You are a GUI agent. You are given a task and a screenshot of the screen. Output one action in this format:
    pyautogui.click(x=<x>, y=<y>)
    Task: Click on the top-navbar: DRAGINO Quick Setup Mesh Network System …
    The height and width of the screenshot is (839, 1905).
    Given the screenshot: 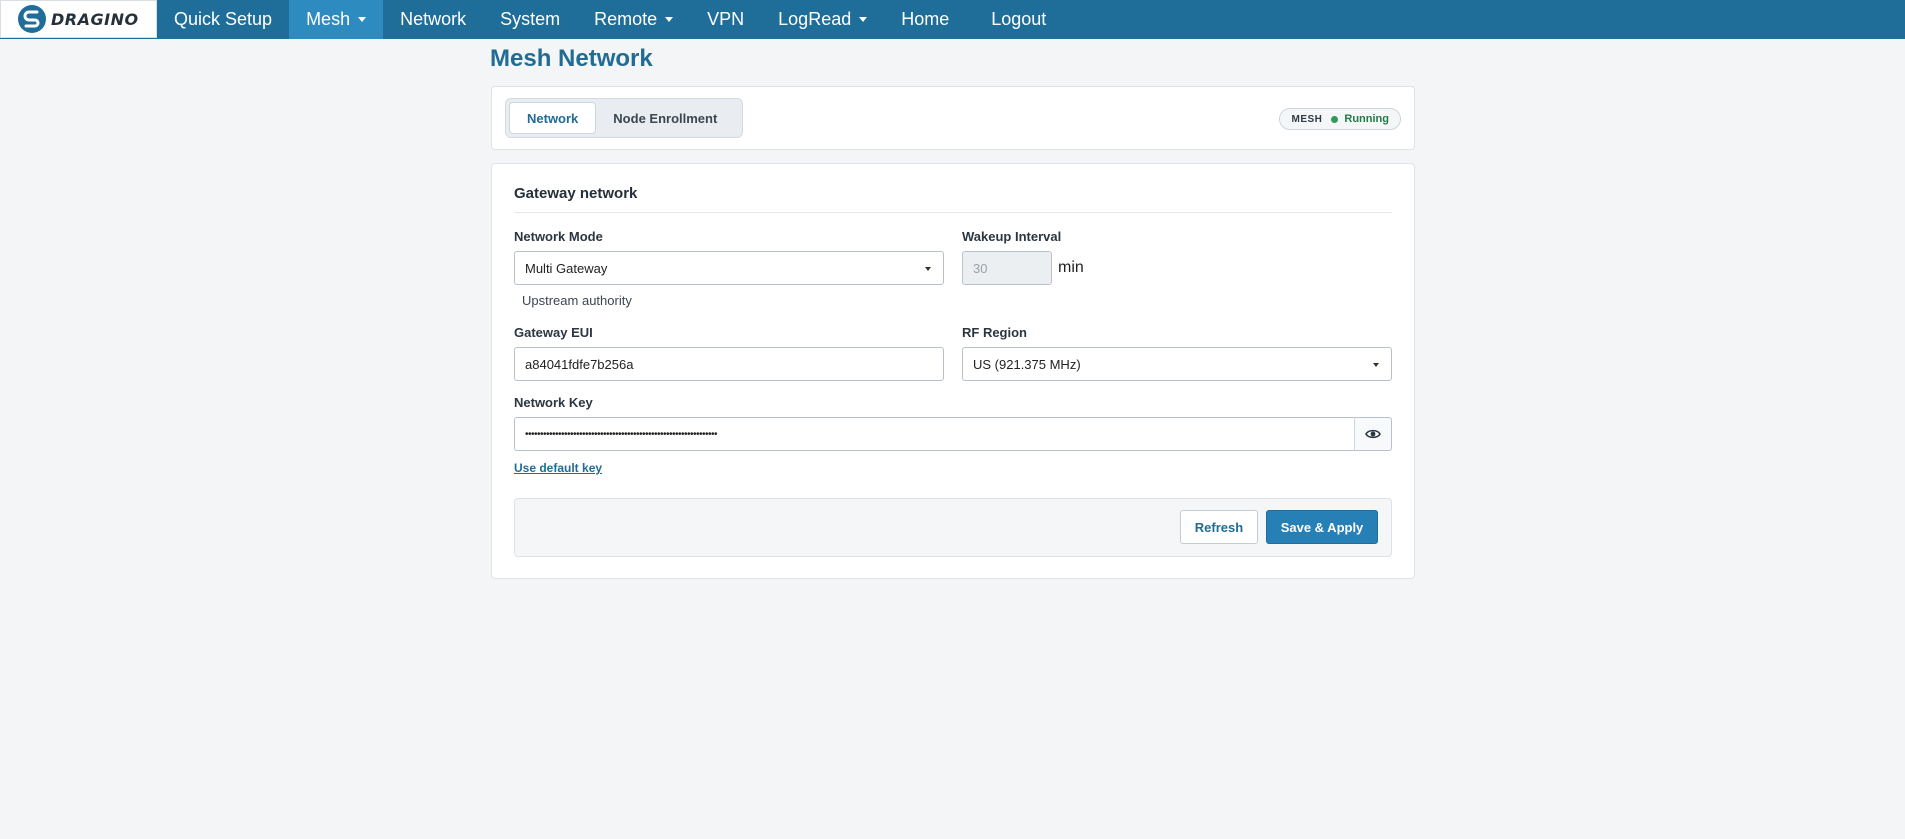 What is the action you would take?
    pyautogui.click(x=952, y=19)
    